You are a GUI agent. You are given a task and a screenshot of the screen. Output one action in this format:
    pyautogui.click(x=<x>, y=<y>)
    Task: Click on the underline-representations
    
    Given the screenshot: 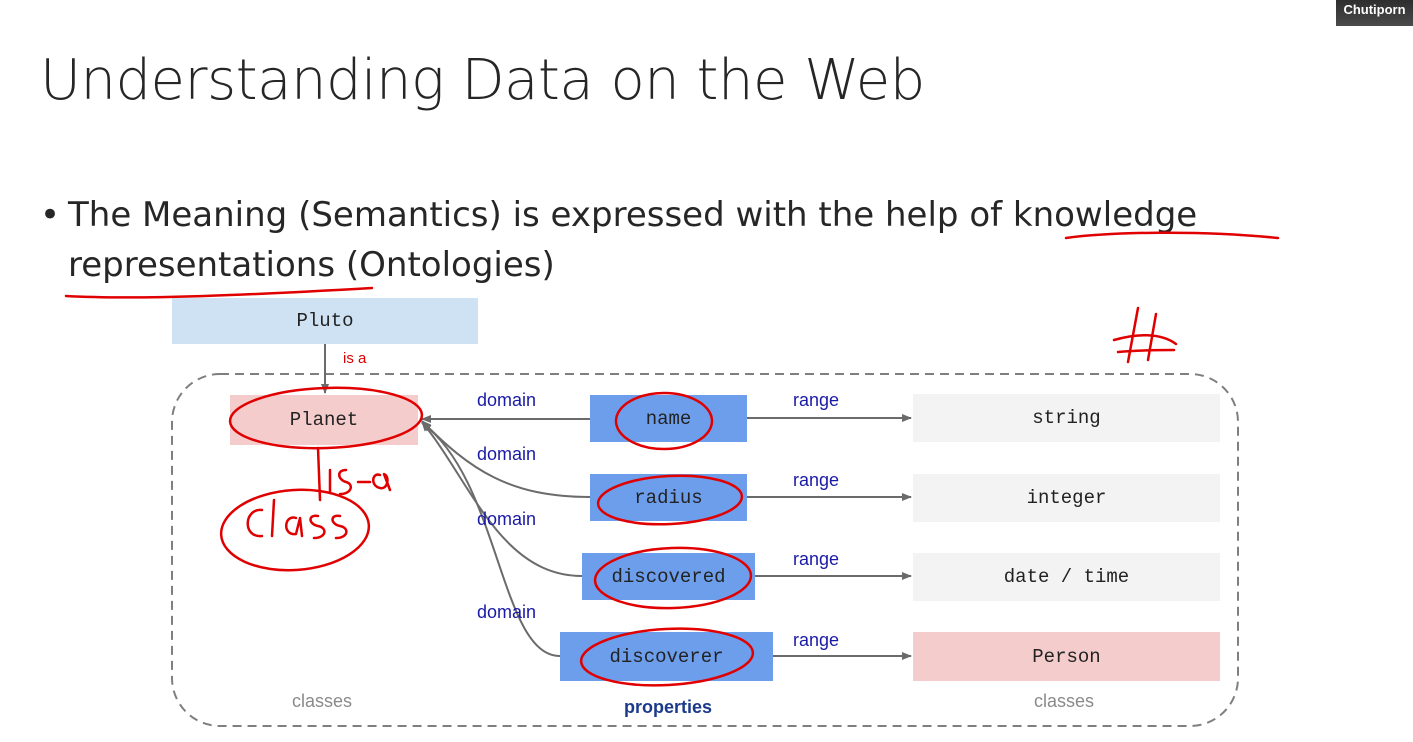 What is the action you would take?
    pyautogui.click(x=219, y=292)
    